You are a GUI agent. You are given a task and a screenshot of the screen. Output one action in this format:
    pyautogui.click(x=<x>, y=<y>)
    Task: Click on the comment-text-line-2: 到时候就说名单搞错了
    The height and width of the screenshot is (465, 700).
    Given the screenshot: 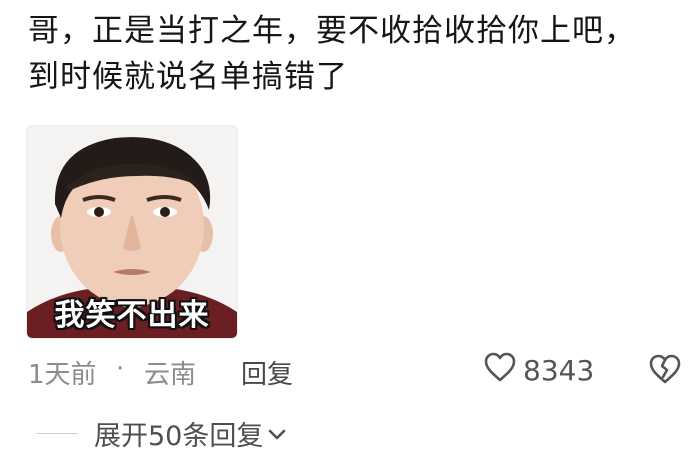 What is the action you would take?
    pyautogui.click(x=188, y=77)
    